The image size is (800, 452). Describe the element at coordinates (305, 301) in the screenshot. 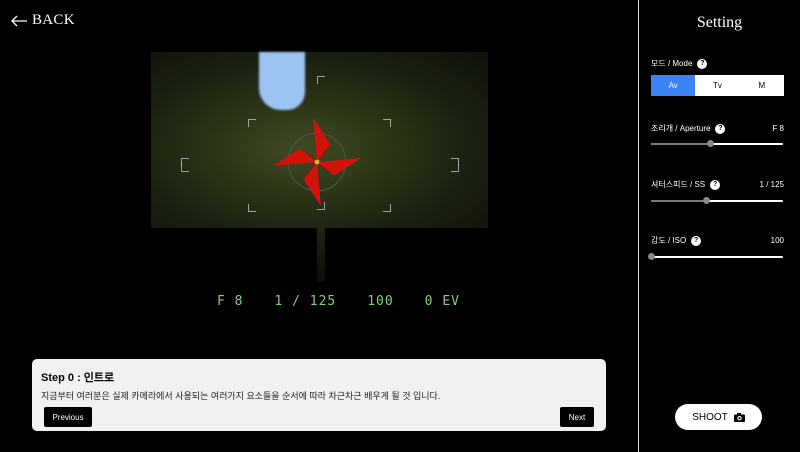

I see `readout-shutter: 1 / 125` at that location.